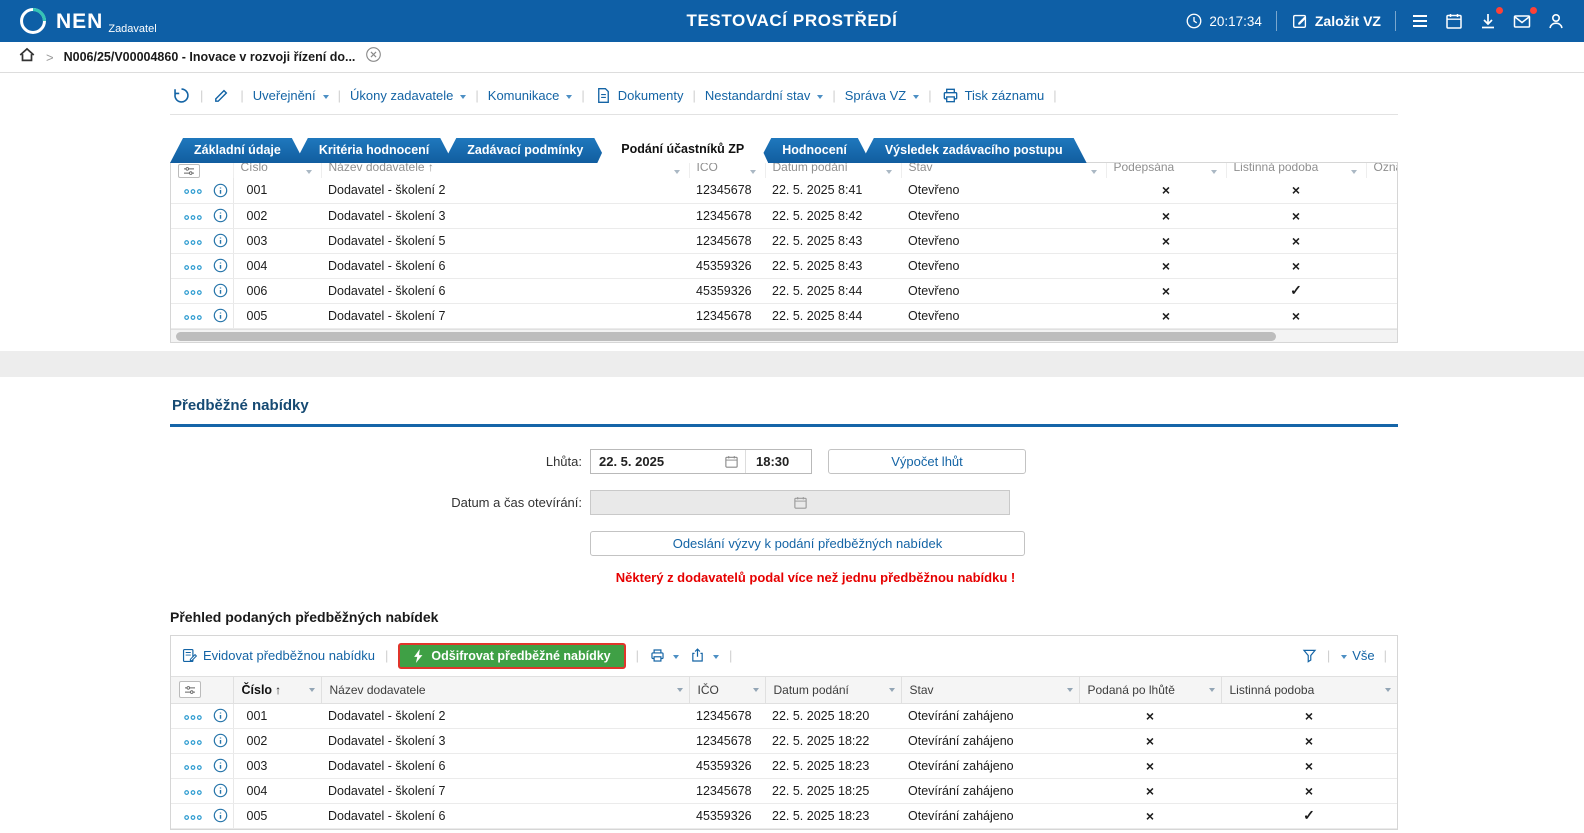 The width and height of the screenshot is (1584, 833). I want to click on home-icon, so click(27, 57).